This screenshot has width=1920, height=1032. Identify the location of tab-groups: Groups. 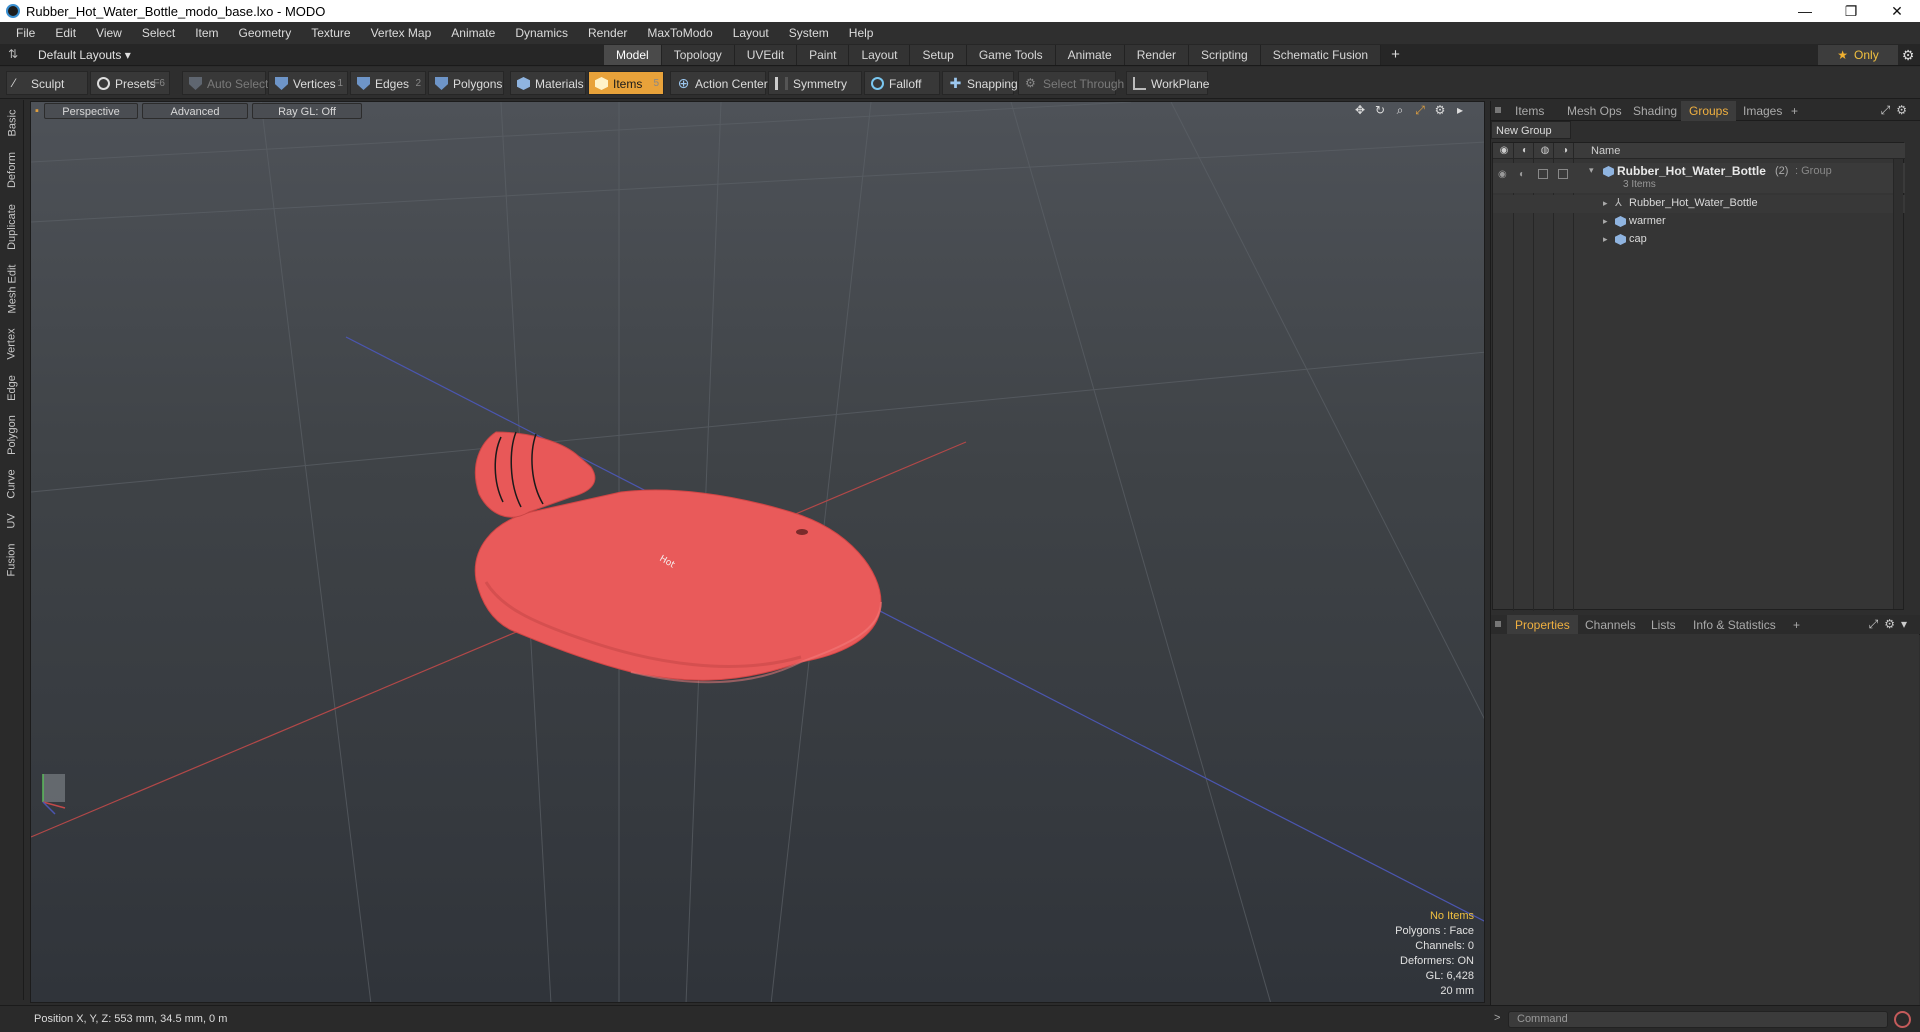
(1709, 111).